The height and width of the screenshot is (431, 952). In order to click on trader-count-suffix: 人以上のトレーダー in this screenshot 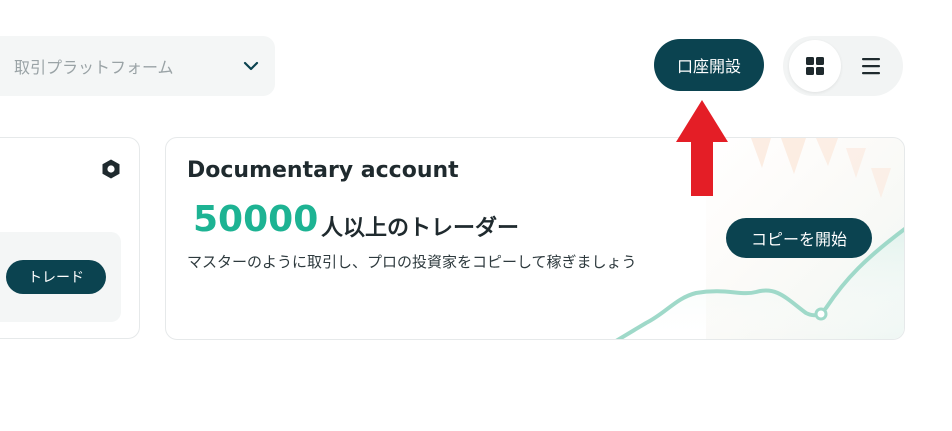, I will do `click(420, 228)`.